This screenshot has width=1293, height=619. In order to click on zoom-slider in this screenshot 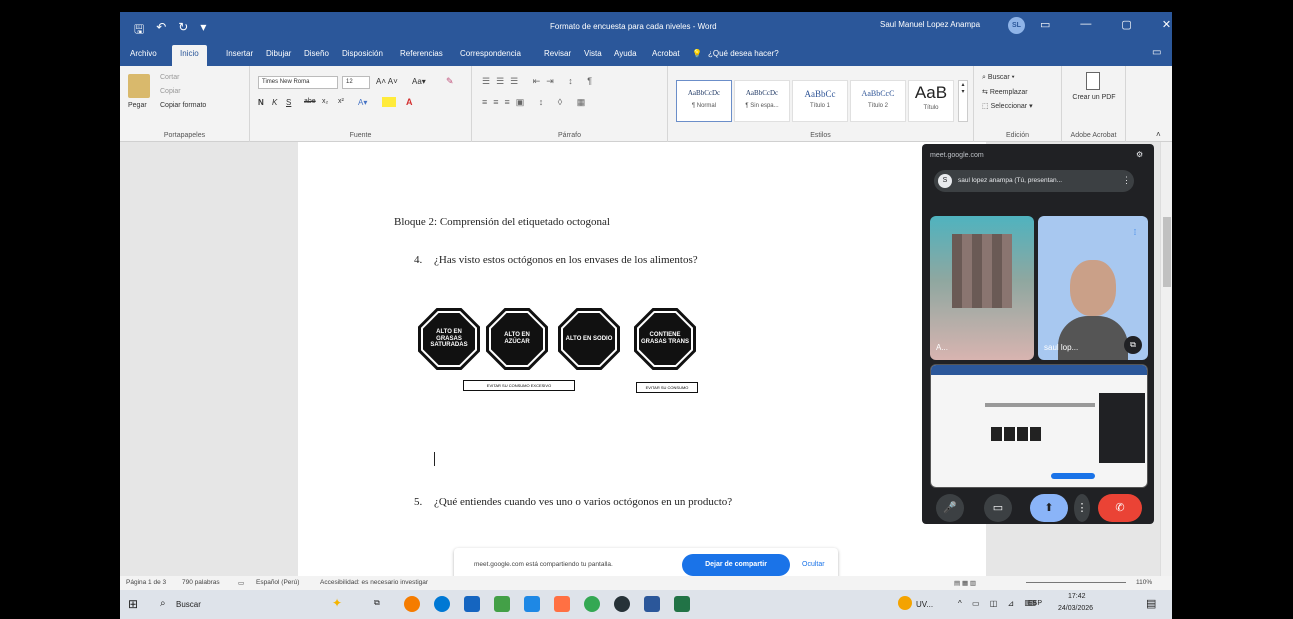, I will do `click(1076, 582)`.